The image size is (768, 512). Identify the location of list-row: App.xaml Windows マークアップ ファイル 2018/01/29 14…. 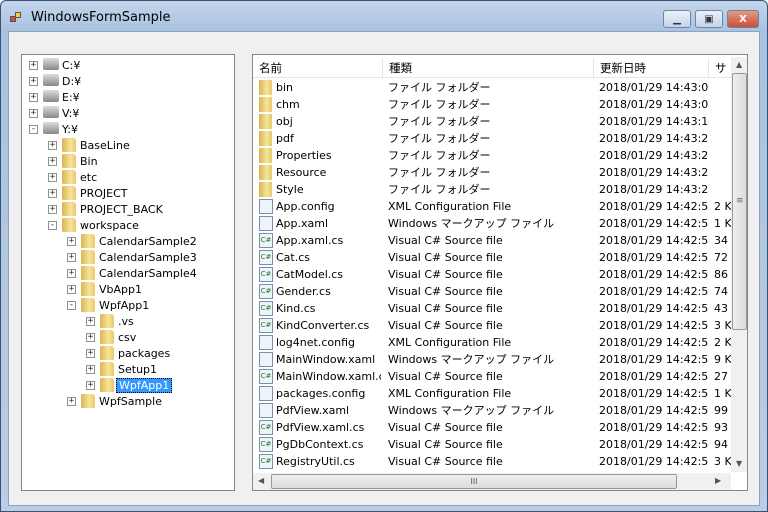
(492, 223).